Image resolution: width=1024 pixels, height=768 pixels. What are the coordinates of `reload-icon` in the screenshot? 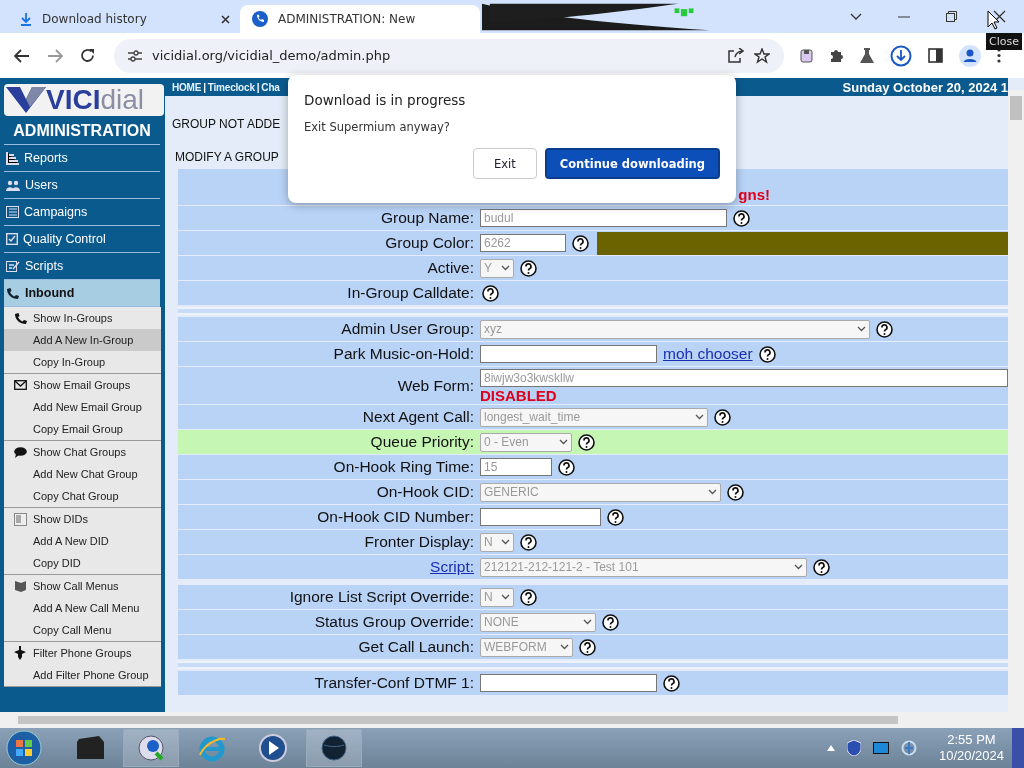 It's located at (87, 55).